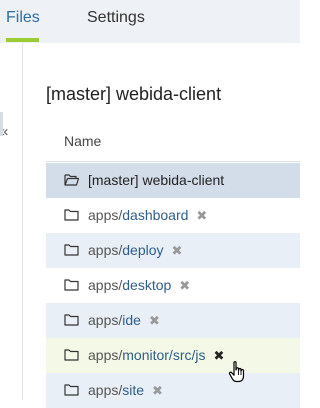  I want to click on table-row: apps/monitor/src/js ✖, so click(173, 355).